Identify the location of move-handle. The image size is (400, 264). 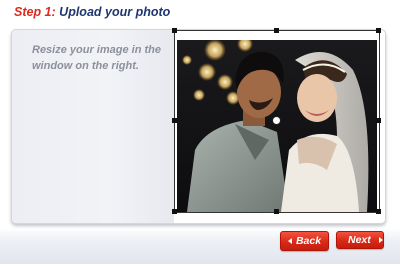
(276, 120).